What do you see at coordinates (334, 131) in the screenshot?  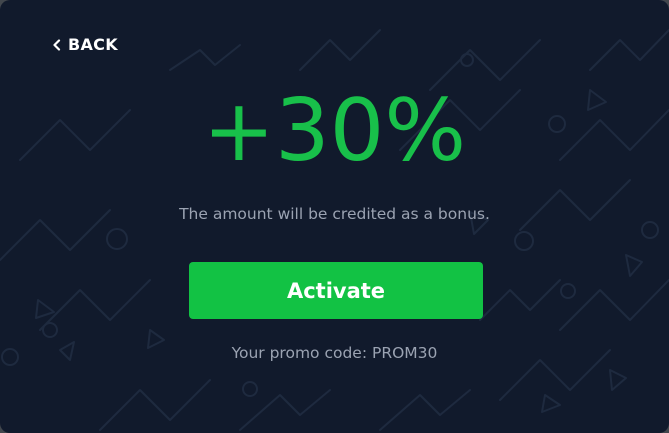 I see `bonus-percentage: +30%` at bounding box center [334, 131].